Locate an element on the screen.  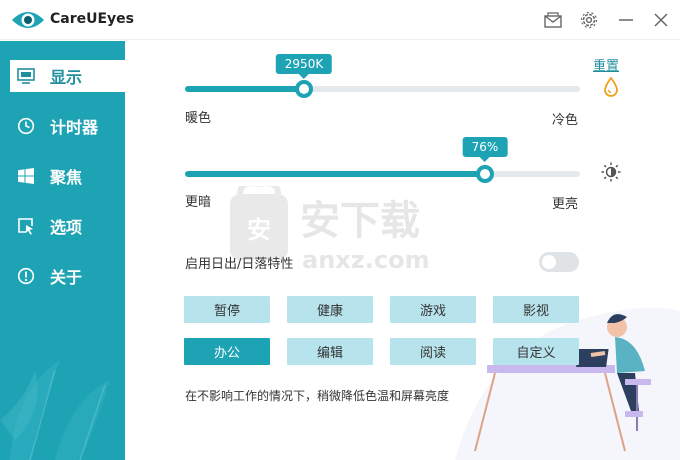
sidebar-item-about: 关于 is located at coordinates (67, 276).